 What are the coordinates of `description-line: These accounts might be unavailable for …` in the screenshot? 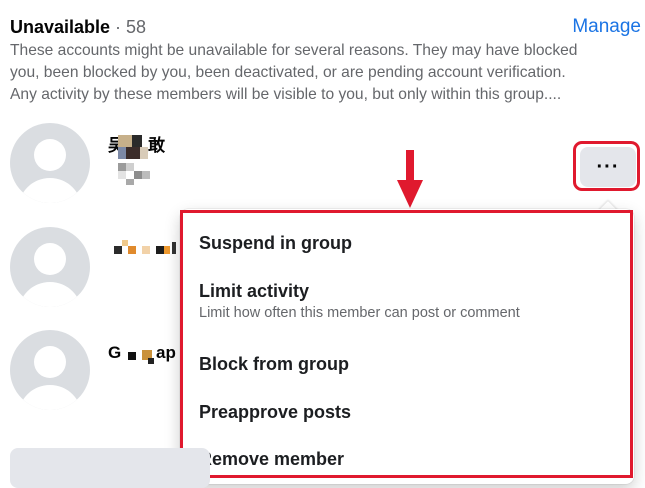 It's located at (294, 50).